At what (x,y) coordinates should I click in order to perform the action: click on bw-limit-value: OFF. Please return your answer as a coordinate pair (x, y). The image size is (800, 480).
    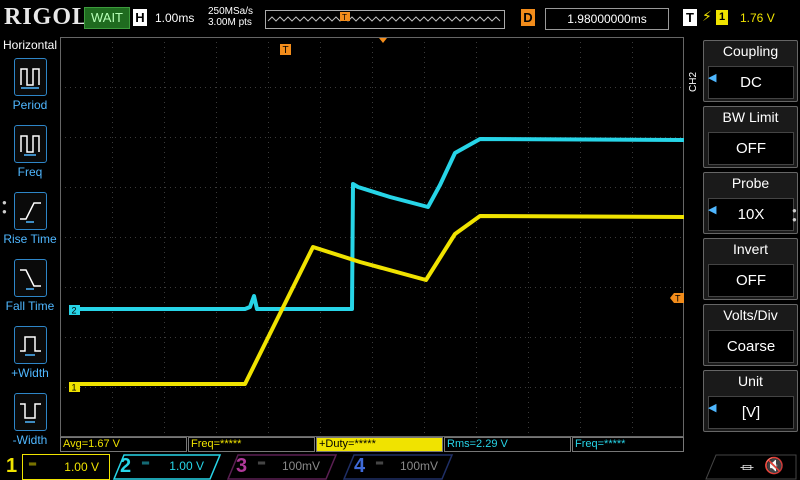
    Looking at the image, I should click on (751, 148).